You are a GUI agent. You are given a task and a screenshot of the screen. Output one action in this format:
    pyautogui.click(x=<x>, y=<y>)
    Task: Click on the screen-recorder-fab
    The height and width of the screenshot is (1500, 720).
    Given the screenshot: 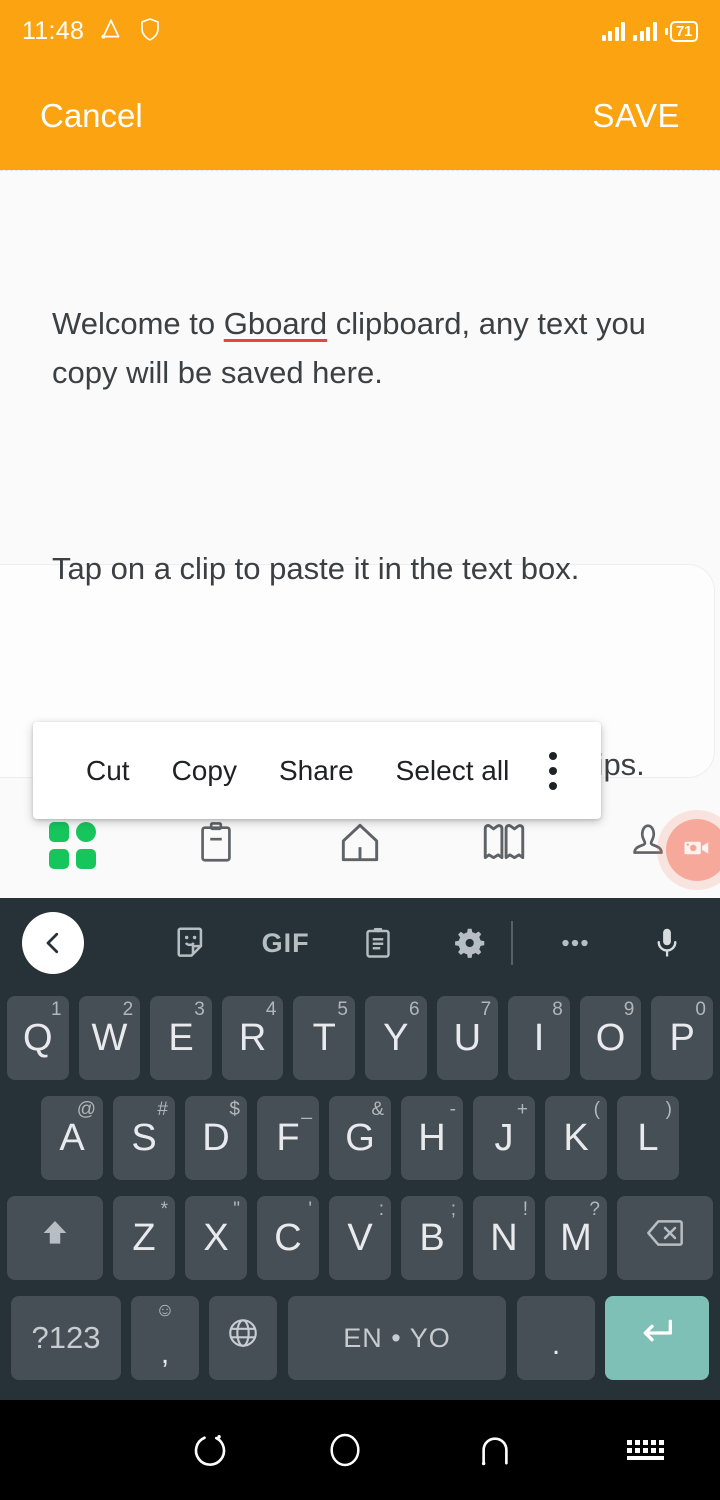 What is the action you would take?
    pyautogui.click(x=693, y=850)
    